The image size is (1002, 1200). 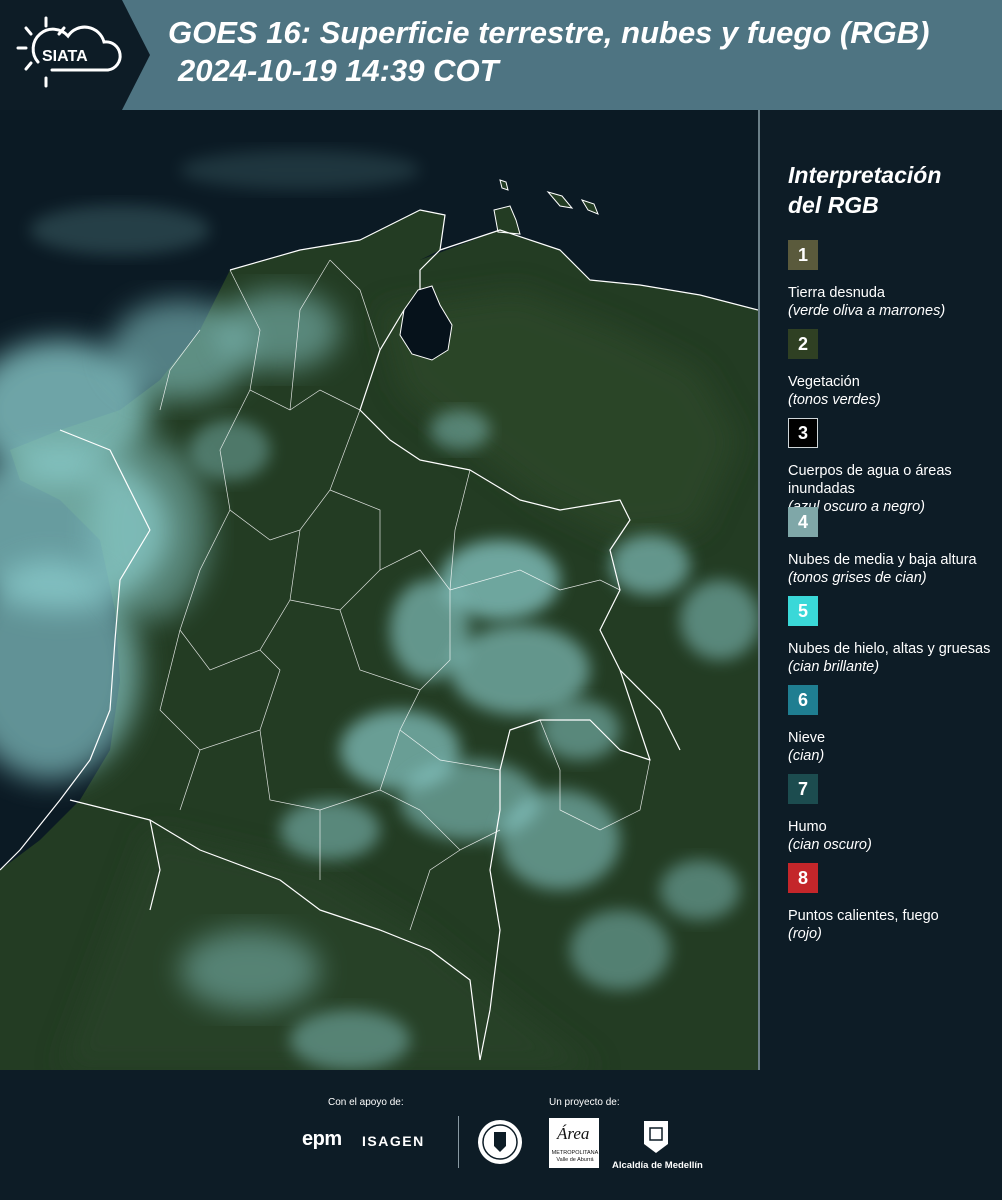 What do you see at coordinates (834, 400) in the screenshot?
I see `legend-hint: (tonos verdes)` at bounding box center [834, 400].